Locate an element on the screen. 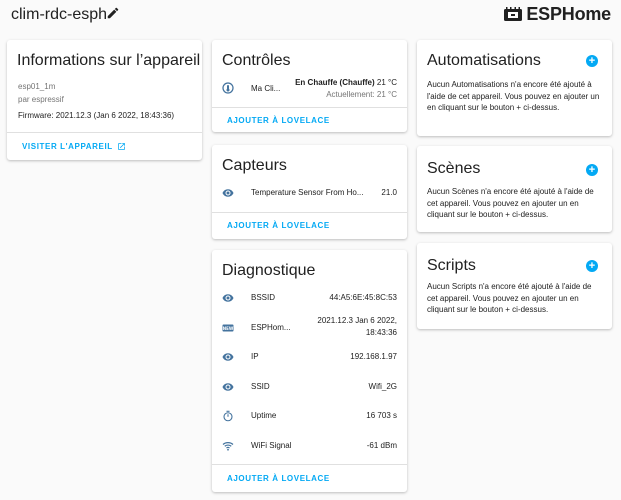 The width and height of the screenshot is (621, 500). device-name: clim-rdc-esph is located at coordinates (59, 14).